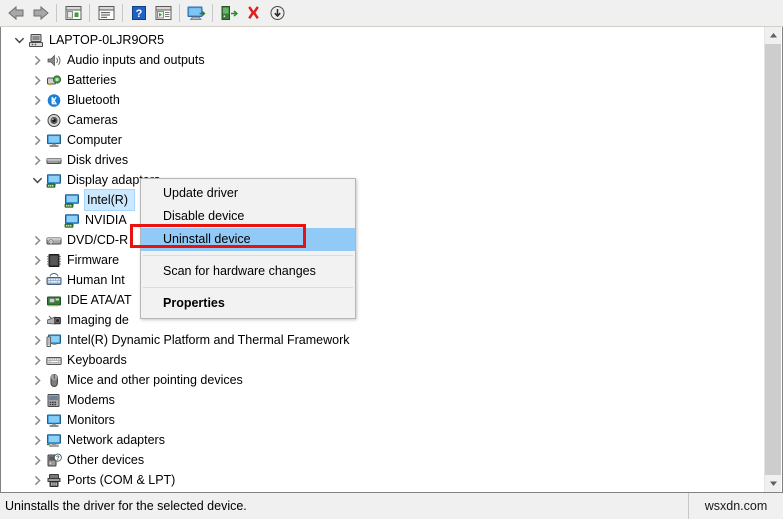 The width and height of the screenshot is (783, 519). I want to click on tree-item: Disk drives, so click(382, 160).